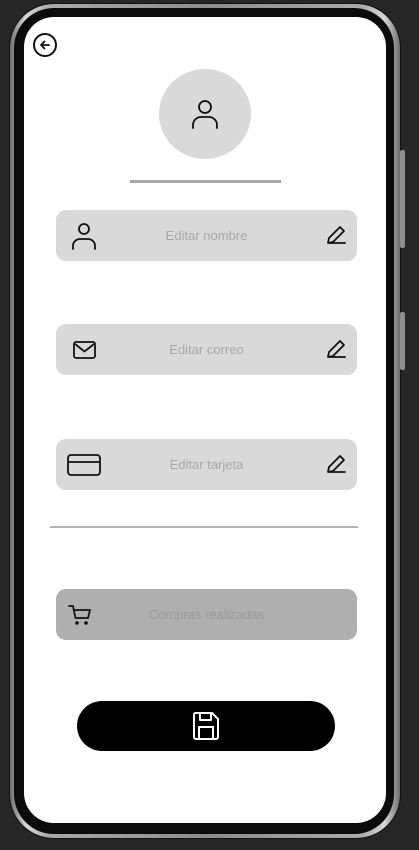 This screenshot has width=419, height=850. I want to click on save-icon, so click(205, 726).